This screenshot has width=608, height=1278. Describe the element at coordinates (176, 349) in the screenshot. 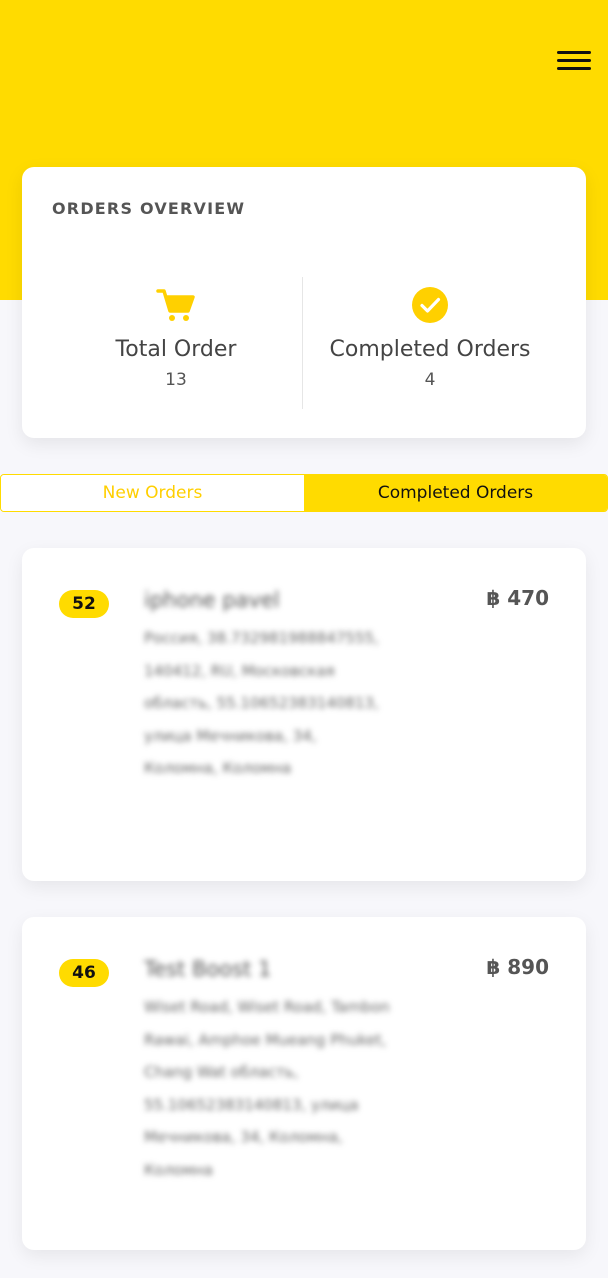

I see `total-order-label: Total Order` at that location.